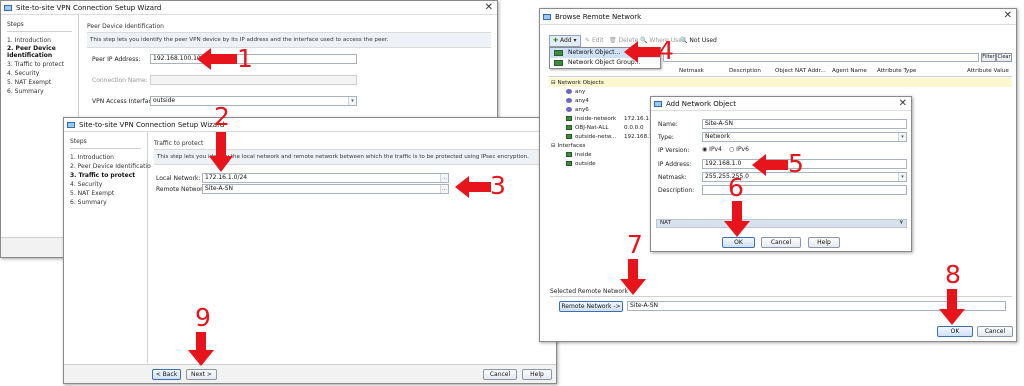 The width and height of the screenshot is (1024, 386). Describe the element at coordinates (166, 374) in the screenshot. I see `back-button: < Back` at that location.